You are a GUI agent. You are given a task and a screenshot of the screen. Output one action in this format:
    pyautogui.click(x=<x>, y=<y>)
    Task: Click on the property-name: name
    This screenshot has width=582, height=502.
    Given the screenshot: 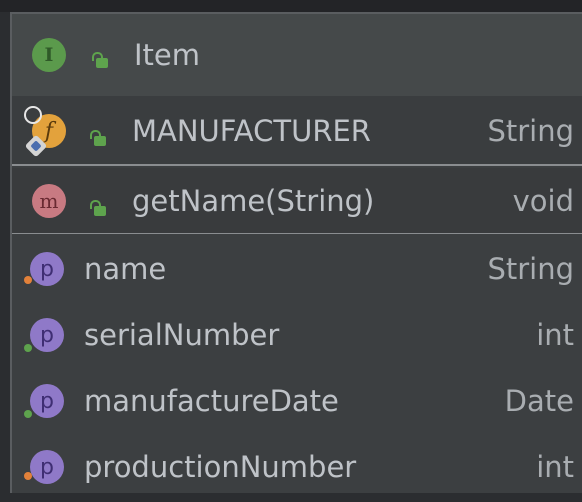 What is the action you would take?
    pyautogui.click(x=125, y=269)
    